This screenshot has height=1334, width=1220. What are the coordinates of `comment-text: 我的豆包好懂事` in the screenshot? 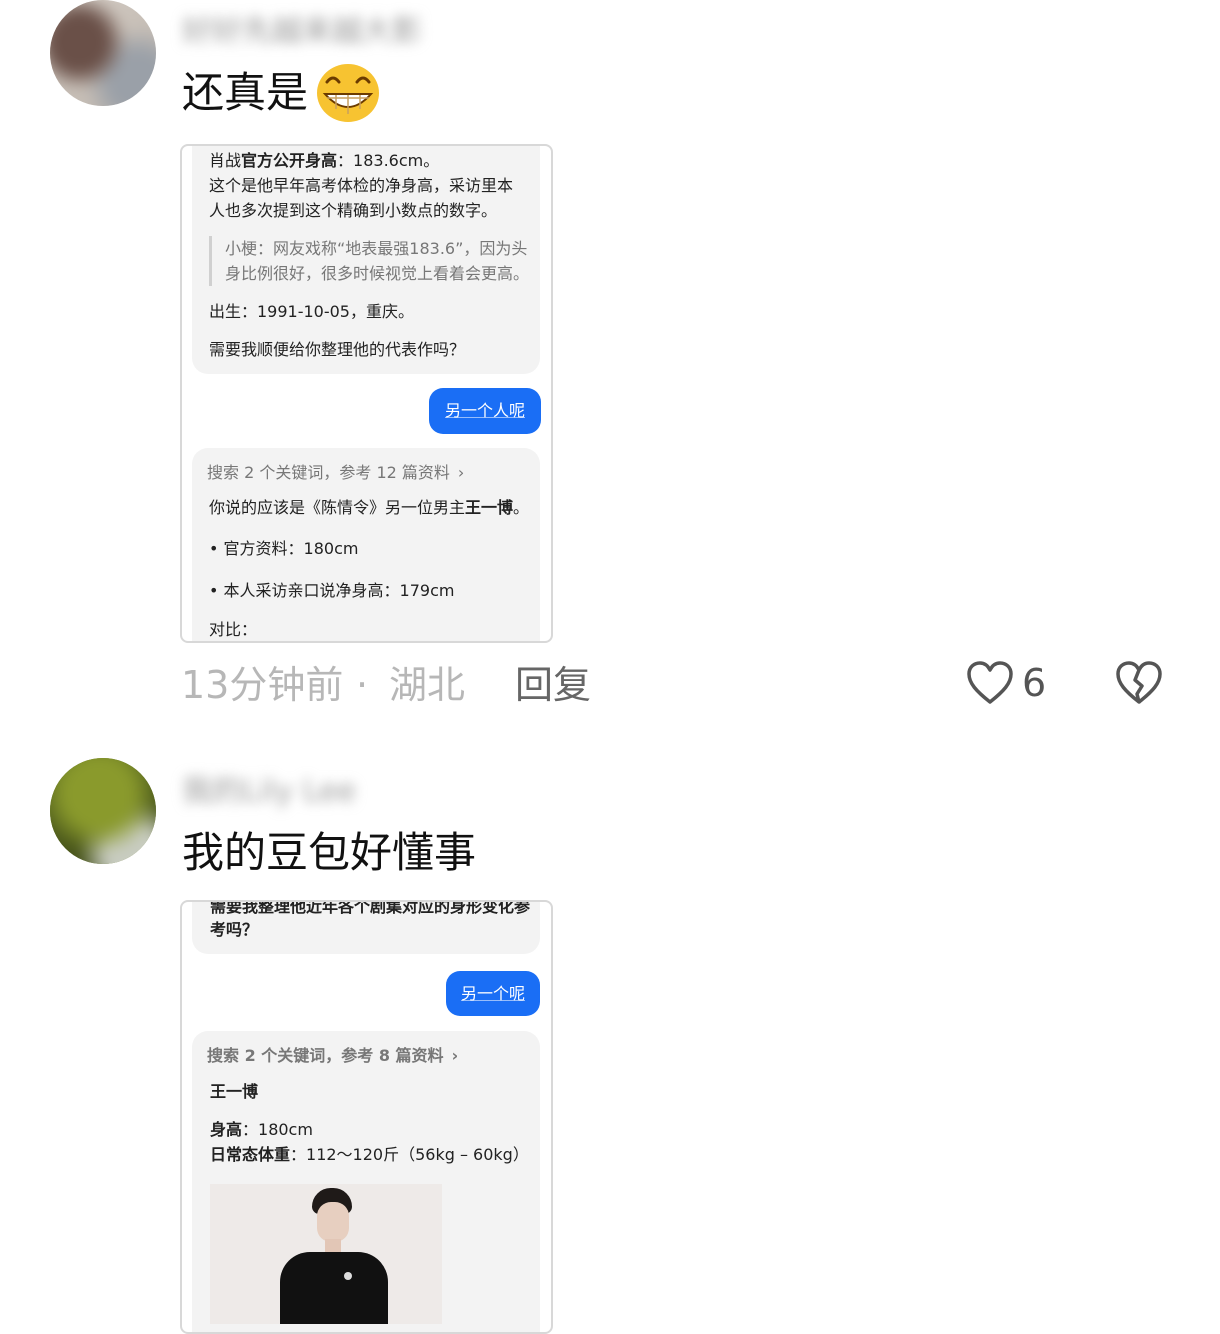 It's located at (329, 852).